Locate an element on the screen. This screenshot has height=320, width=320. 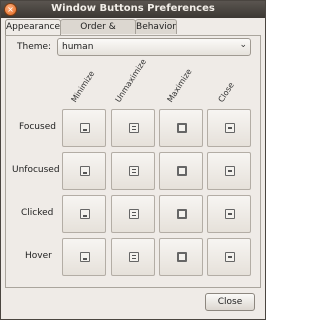
image-picker-unfocused-maximize is located at coordinates (181, 171).